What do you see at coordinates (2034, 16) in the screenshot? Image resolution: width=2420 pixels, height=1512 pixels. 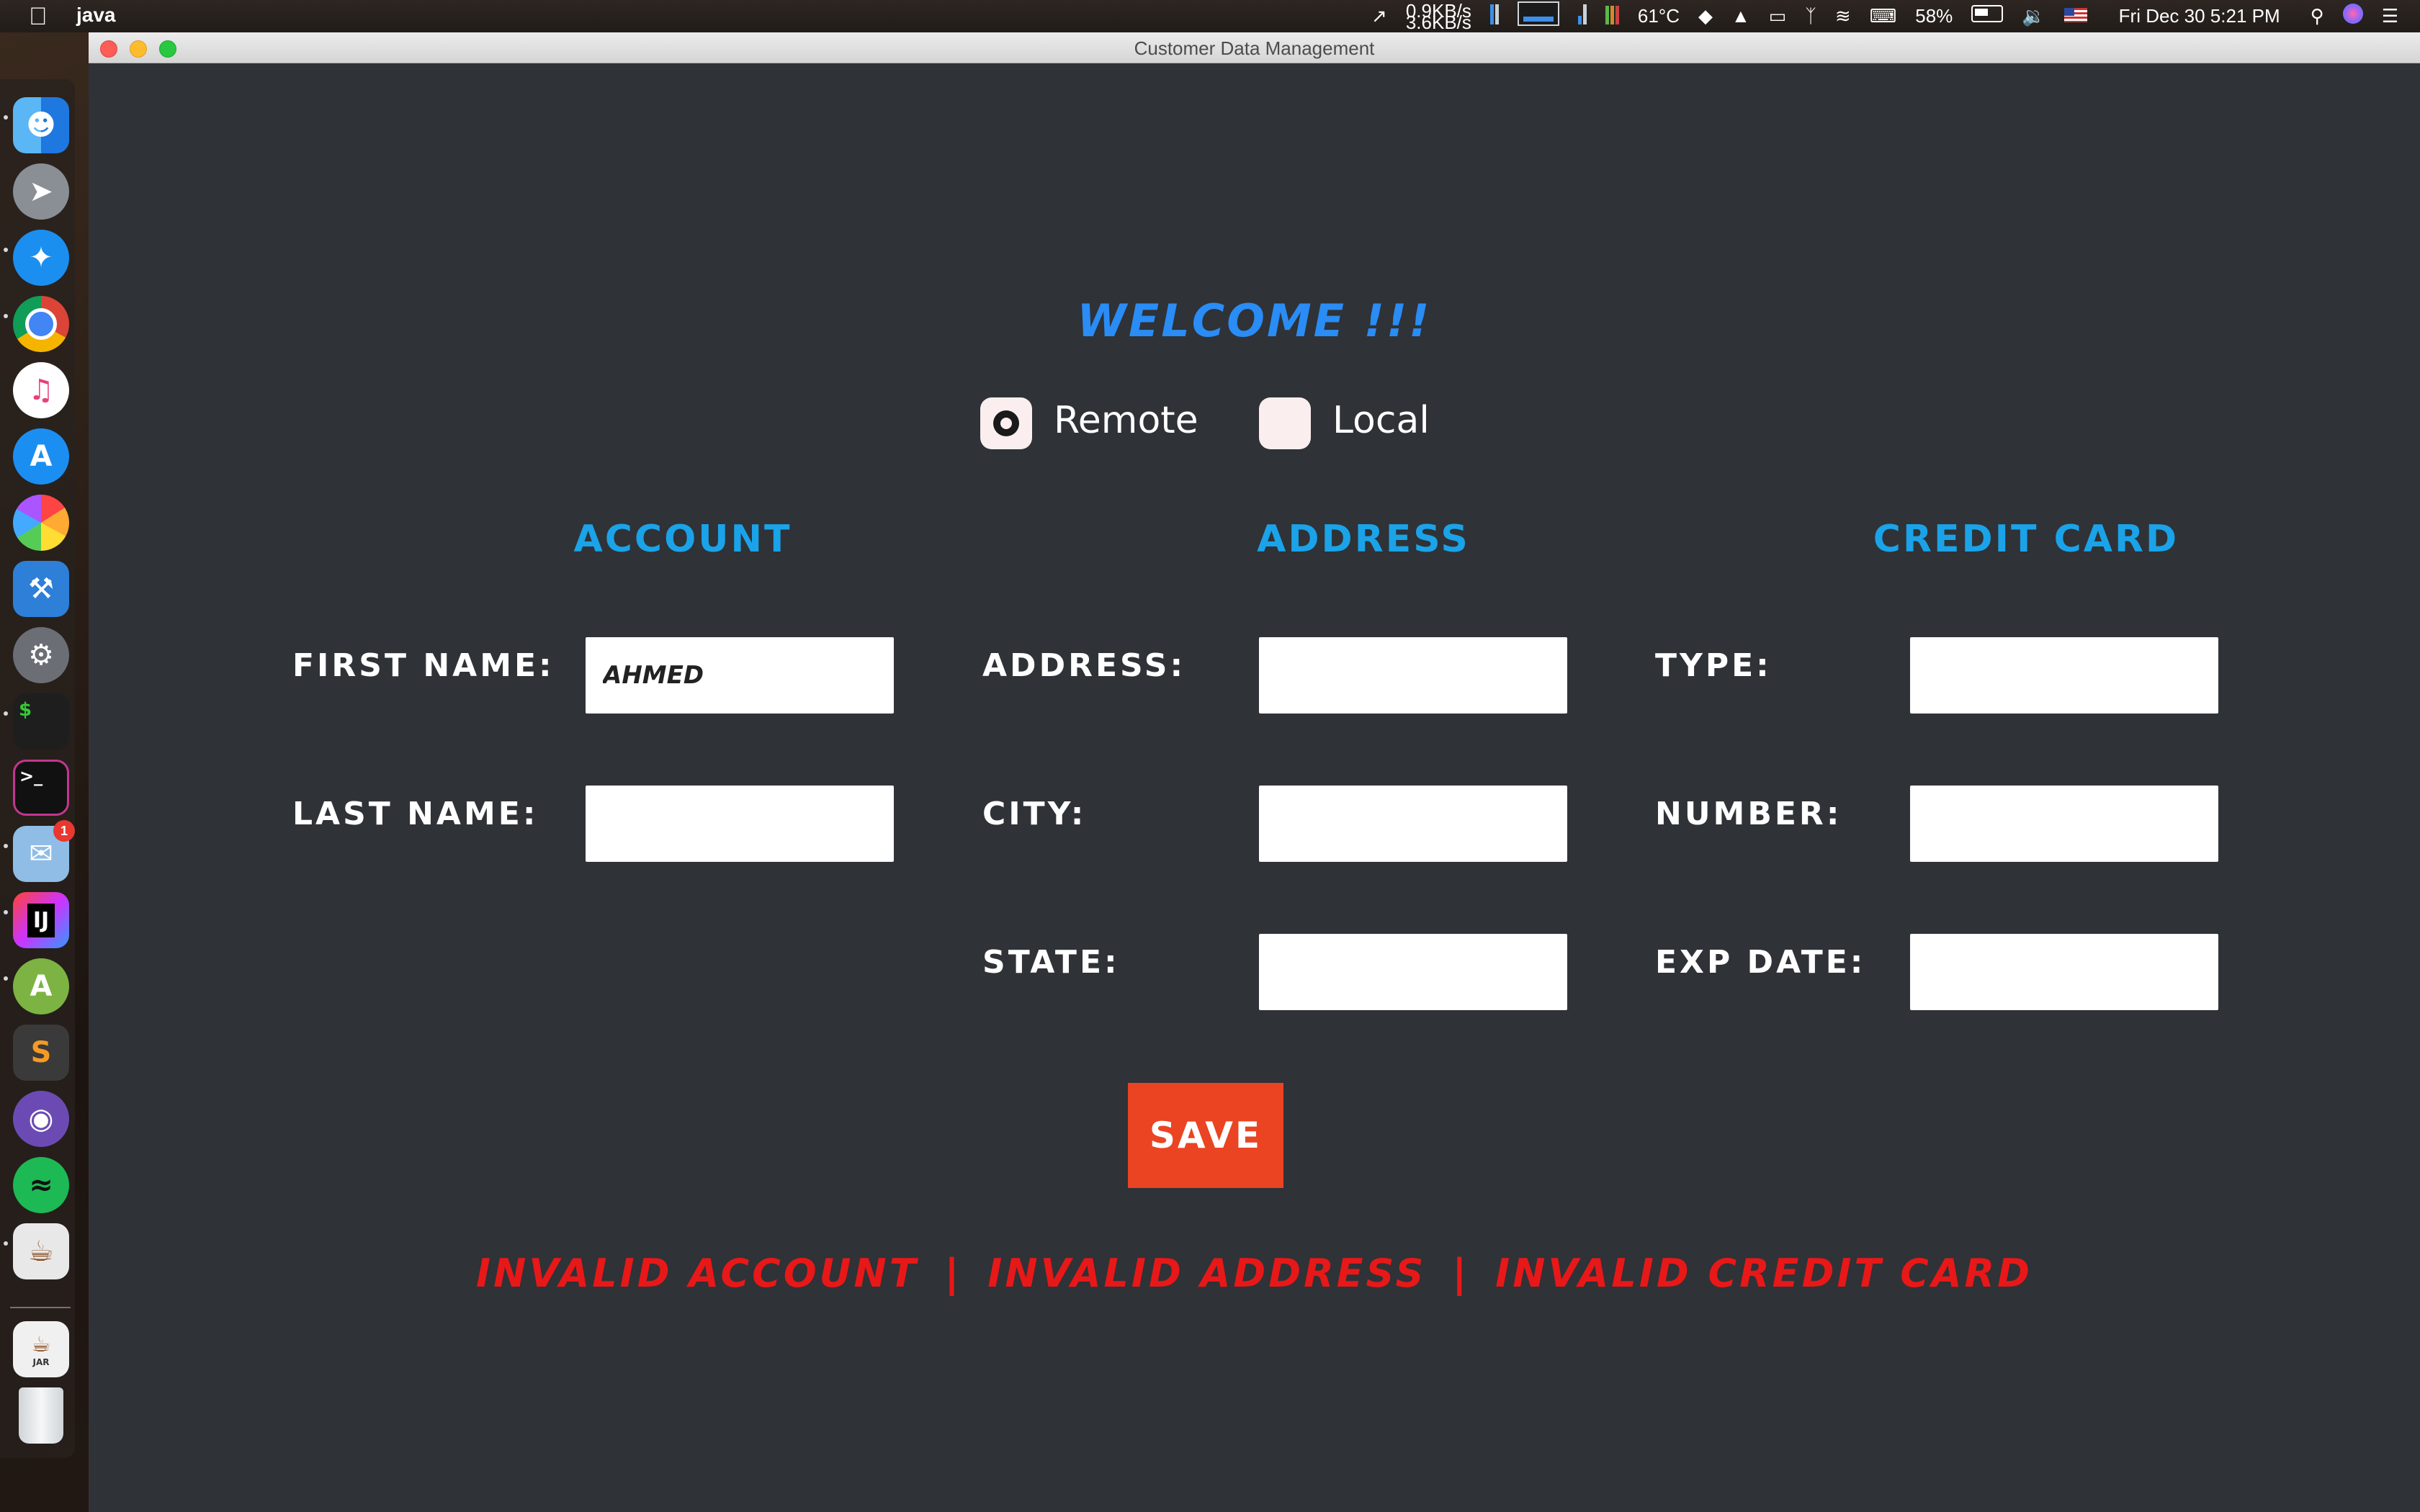 I see `volume-icon: 🔉` at bounding box center [2034, 16].